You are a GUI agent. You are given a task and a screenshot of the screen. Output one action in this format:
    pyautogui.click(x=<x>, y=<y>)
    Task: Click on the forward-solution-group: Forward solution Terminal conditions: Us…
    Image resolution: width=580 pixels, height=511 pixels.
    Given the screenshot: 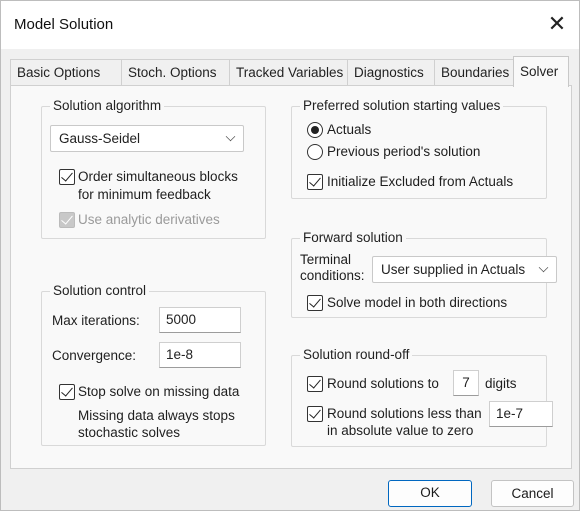 What is the action you would take?
    pyautogui.click(x=424, y=274)
    